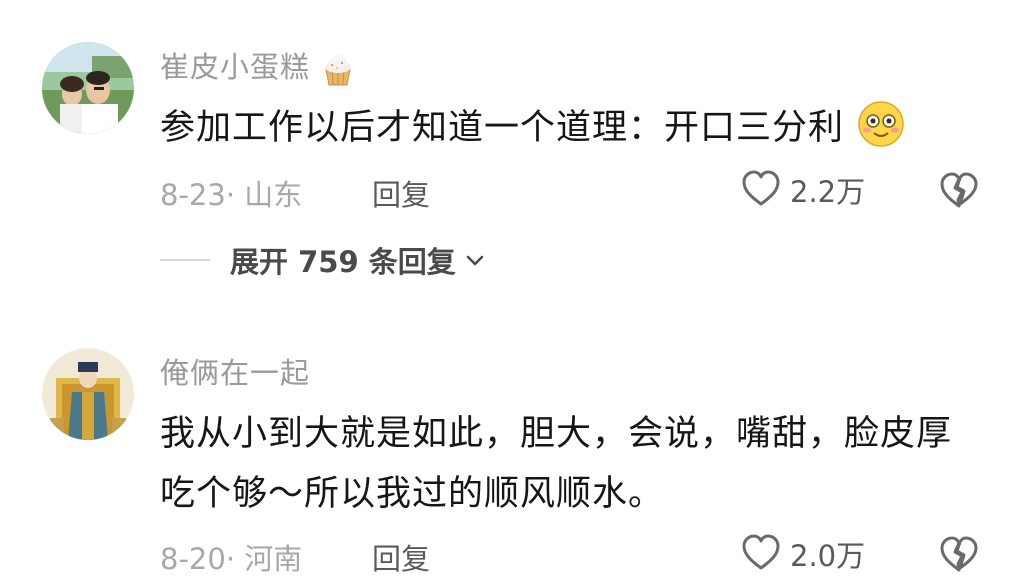 The width and height of the screenshot is (1024, 582). What do you see at coordinates (343, 262) in the screenshot?
I see `expand-replies-label: 展开 759 条回复` at bounding box center [343, 262].